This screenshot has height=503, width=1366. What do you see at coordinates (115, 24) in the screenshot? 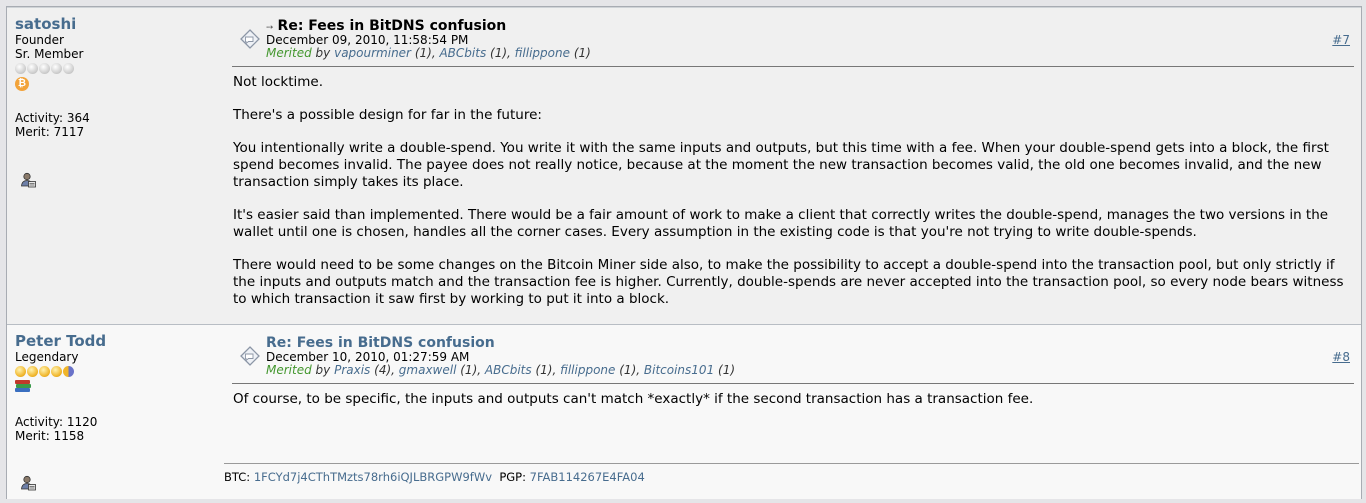
I see `poster-name: satoshi` at bounding box center [115, 24].